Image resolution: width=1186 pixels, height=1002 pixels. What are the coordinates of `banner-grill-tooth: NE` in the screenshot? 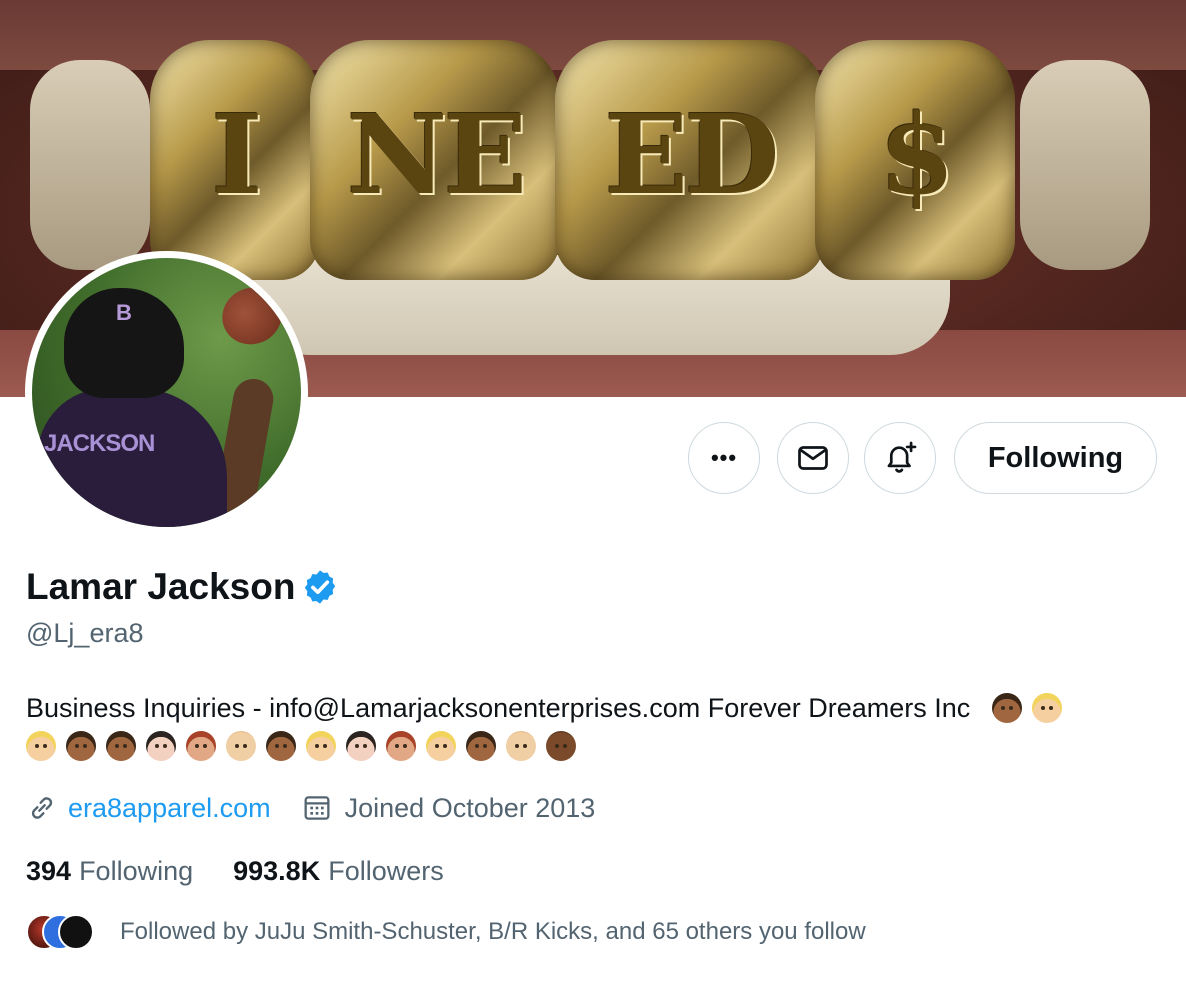 It's located at (435, 160).